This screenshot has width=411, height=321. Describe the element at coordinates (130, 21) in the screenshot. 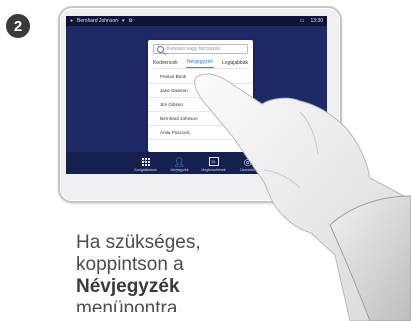

I see `settings-gear-icon: ⚙` at that location.